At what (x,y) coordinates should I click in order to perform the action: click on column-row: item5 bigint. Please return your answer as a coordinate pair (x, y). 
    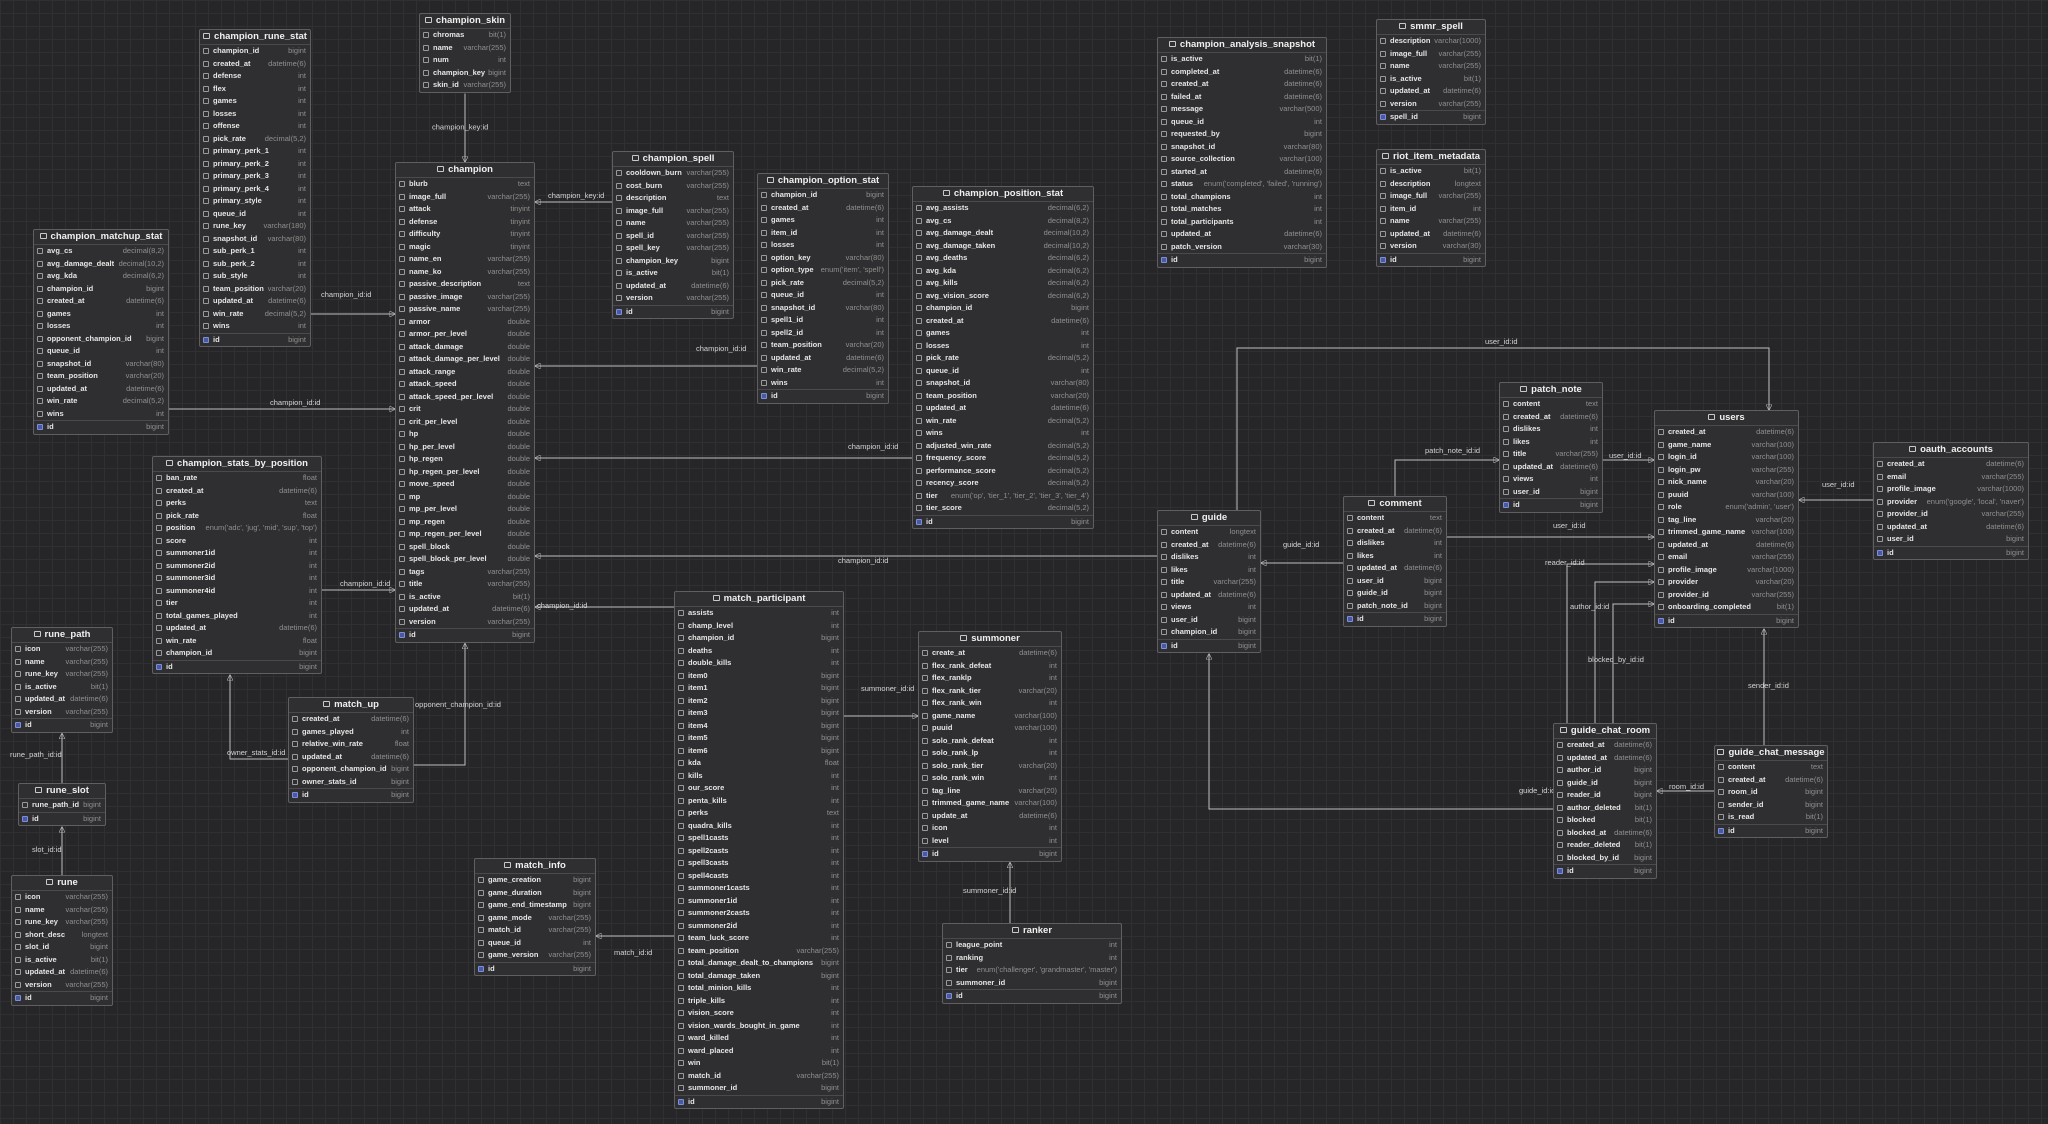
    Looking at the image, I should click on (759, 738).